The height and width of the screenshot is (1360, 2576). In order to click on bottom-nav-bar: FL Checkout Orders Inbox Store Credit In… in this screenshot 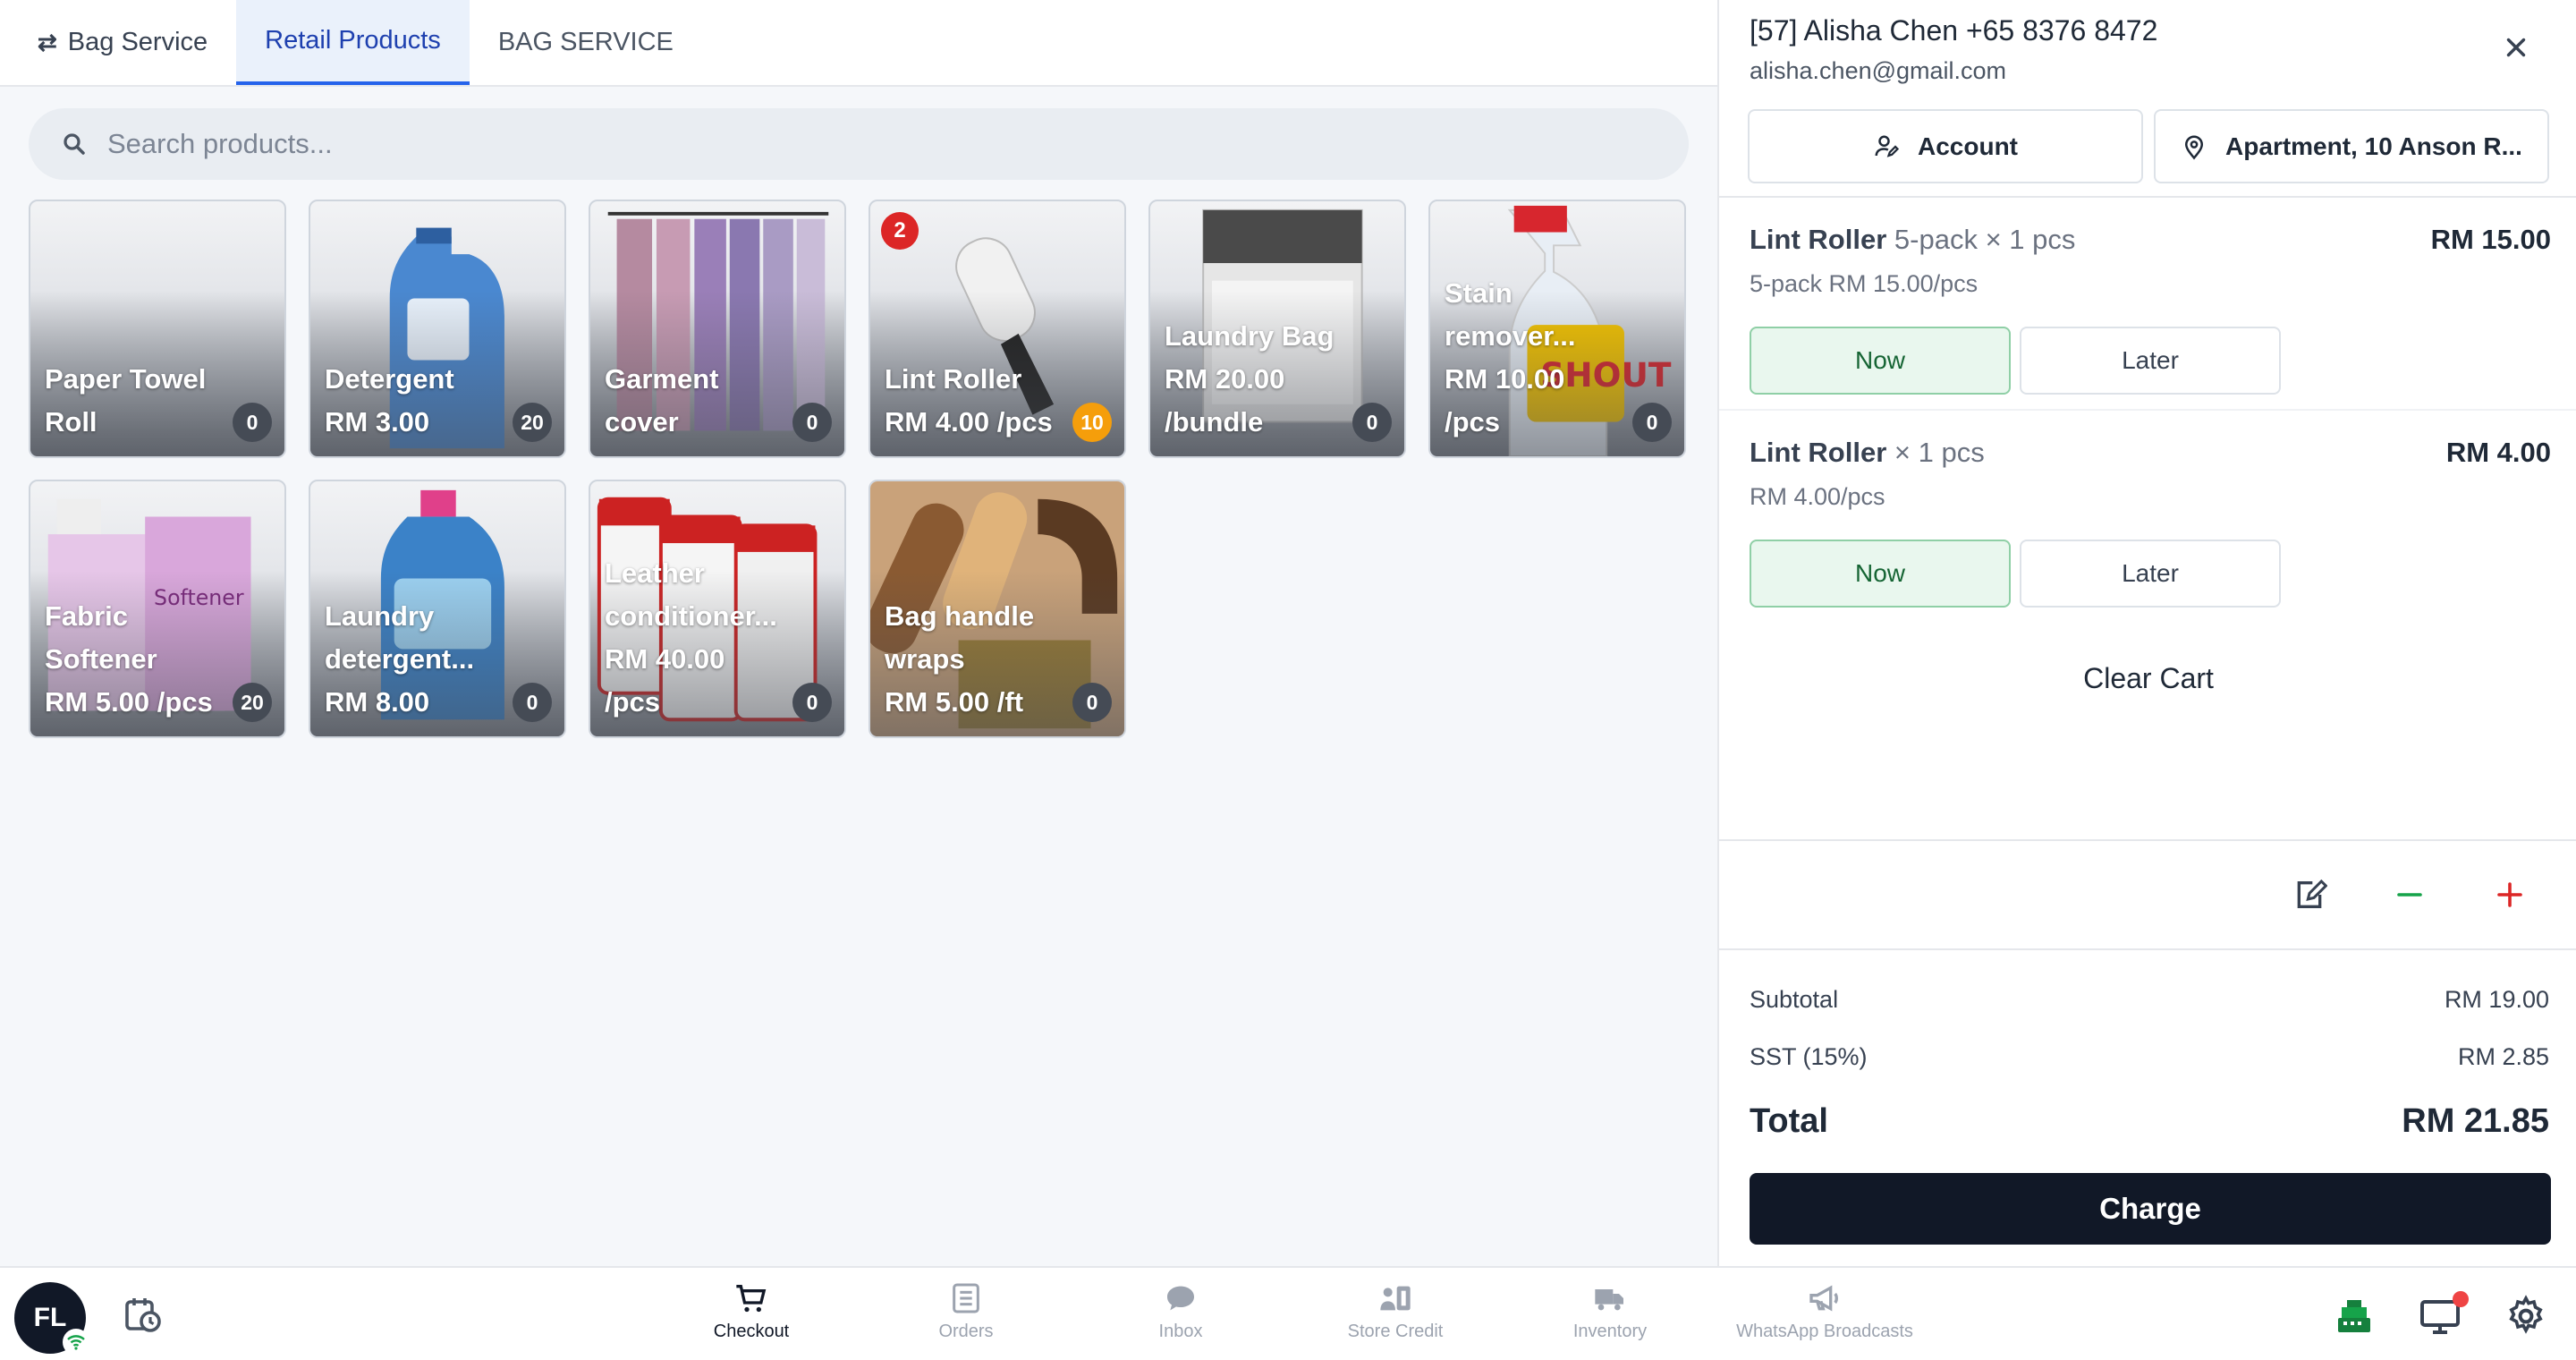, I will do `click(1288, 1313)`.